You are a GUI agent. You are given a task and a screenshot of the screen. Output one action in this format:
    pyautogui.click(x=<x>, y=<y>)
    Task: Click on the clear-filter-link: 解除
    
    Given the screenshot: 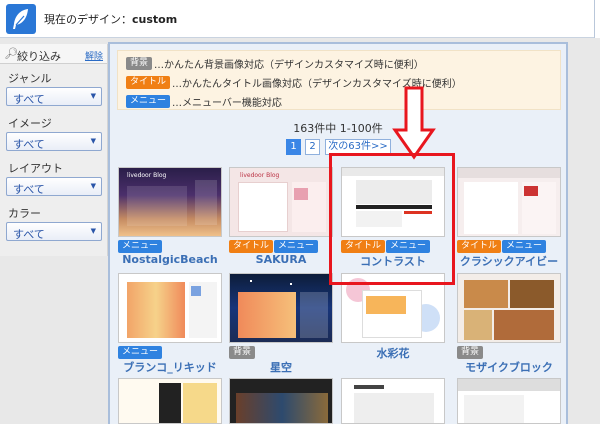 What is the action you would take?
    pyautogui.click(x=94, y=55)
    